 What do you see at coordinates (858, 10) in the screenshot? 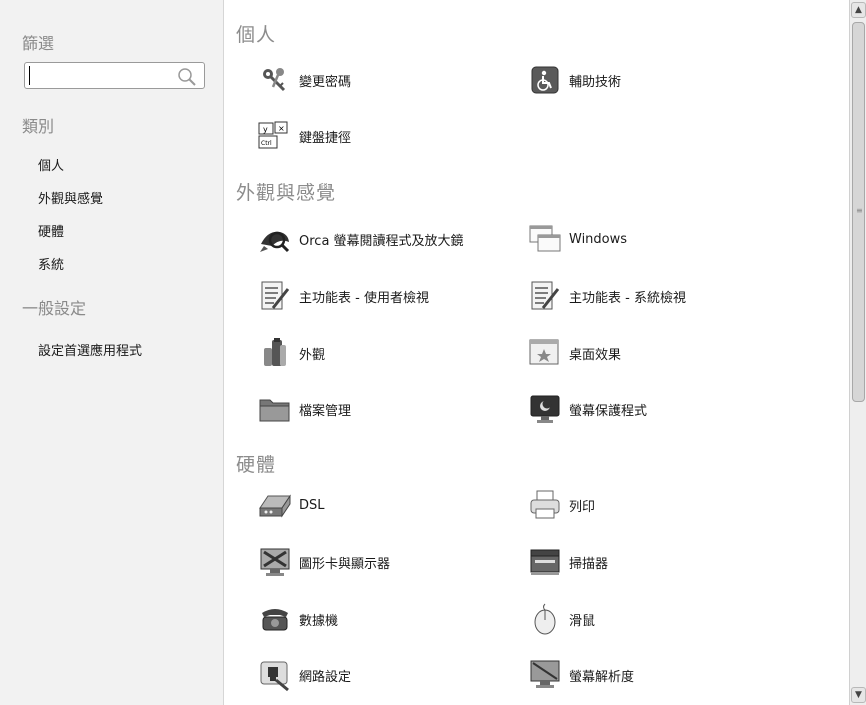
I see `scroll-up-button: ▲` at bounding box center [858, 10].